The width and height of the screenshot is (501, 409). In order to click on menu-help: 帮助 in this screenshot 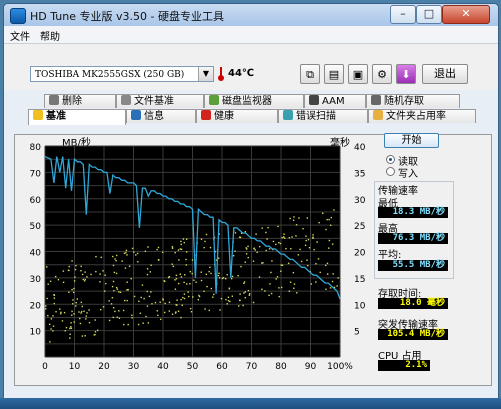, I will do `click(50, 35)`.